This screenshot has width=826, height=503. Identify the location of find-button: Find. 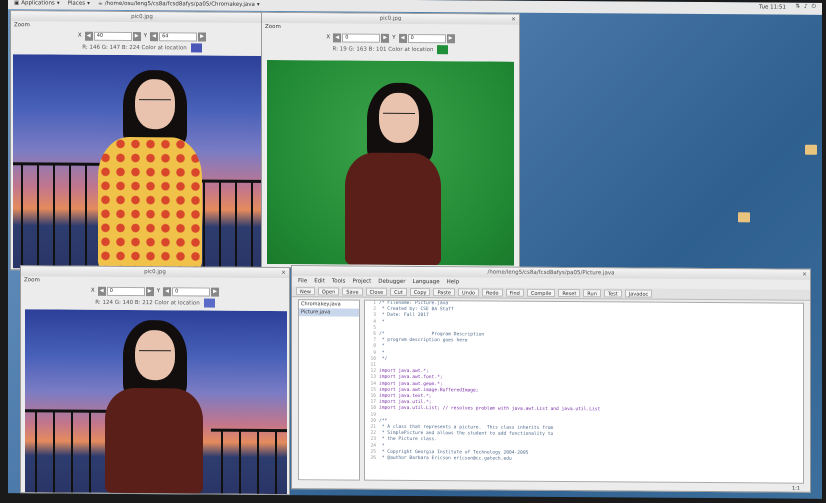
(514, 292).